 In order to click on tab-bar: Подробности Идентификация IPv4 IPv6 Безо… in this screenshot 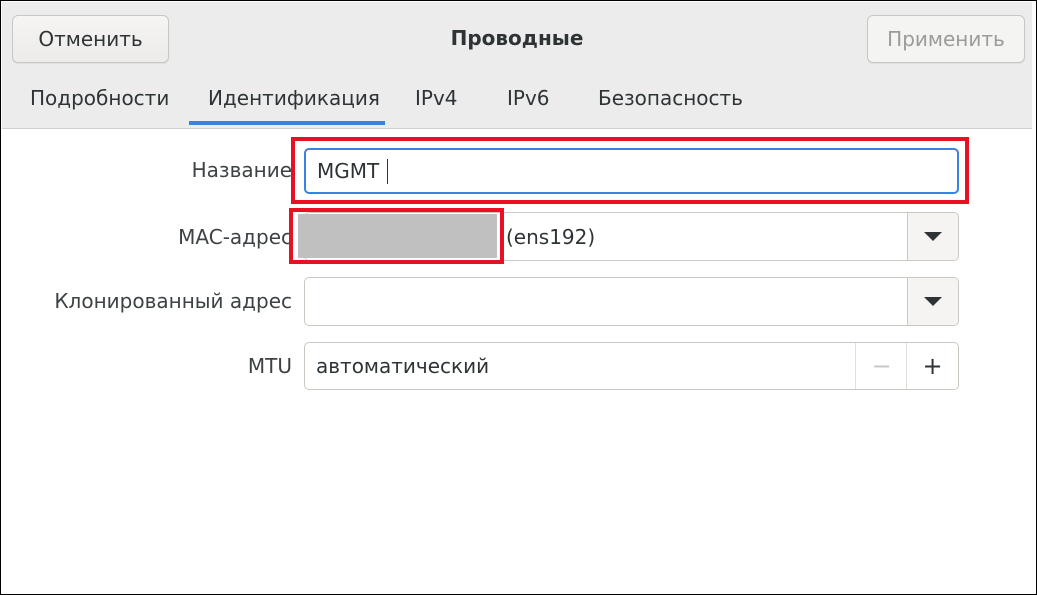, I will do `click(517, 100)`.